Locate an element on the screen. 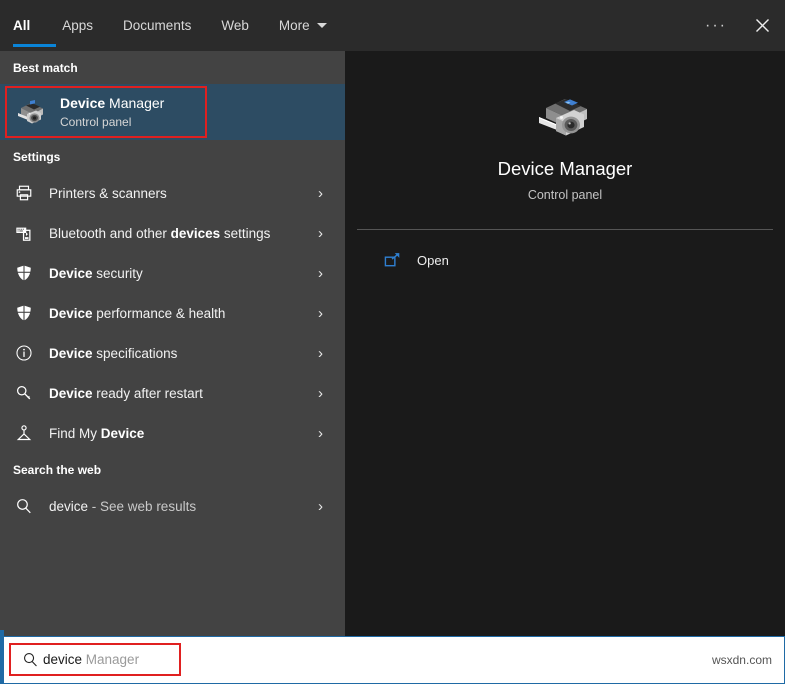  tab-web: Web is located at coordinates (243, 25).